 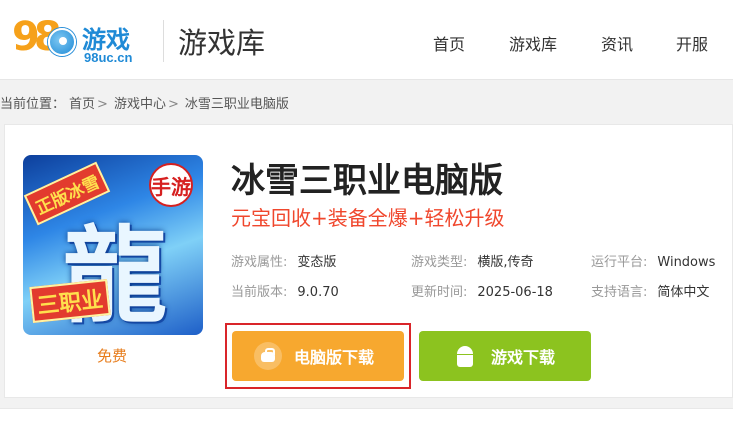 I want to click on info-attribute: 游戏属性: 变态版, so click(x=283, y=260).